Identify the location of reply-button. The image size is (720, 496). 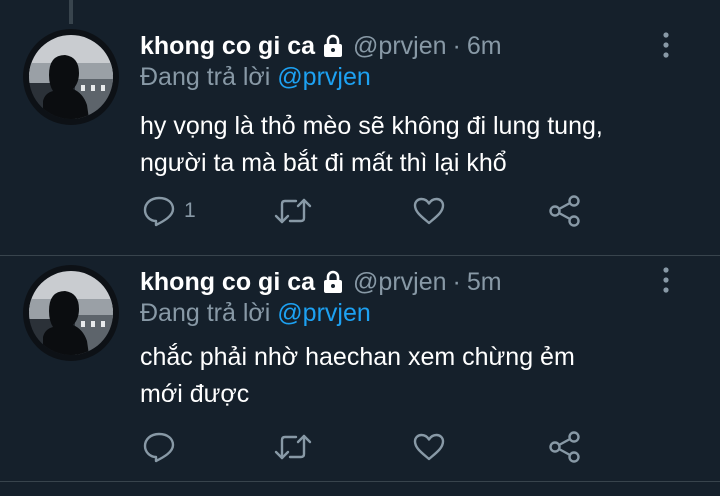
(163, 447).